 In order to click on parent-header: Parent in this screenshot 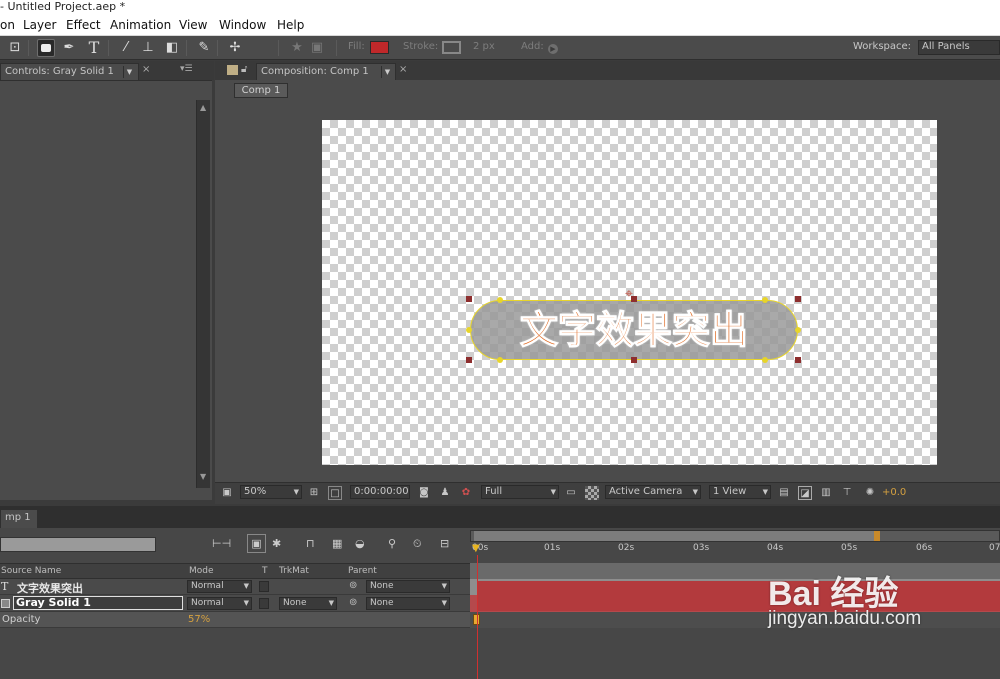, I will do `click(362, 571)`.